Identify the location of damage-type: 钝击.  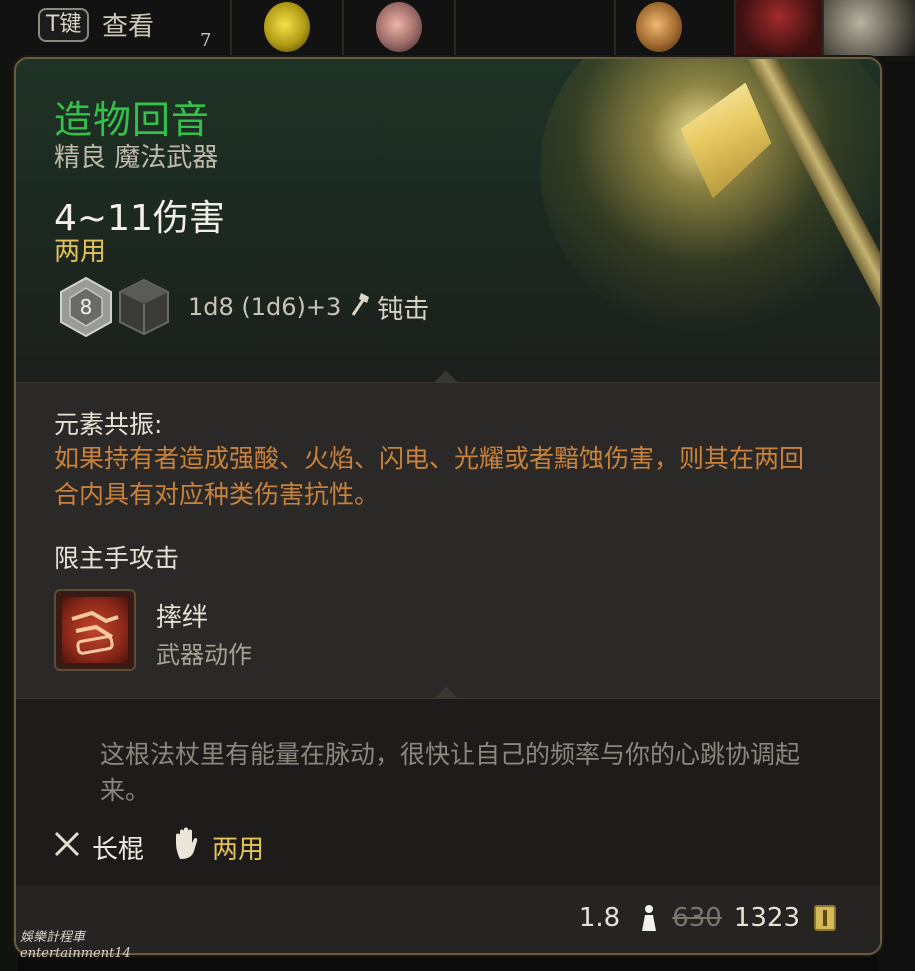
(403, 309).